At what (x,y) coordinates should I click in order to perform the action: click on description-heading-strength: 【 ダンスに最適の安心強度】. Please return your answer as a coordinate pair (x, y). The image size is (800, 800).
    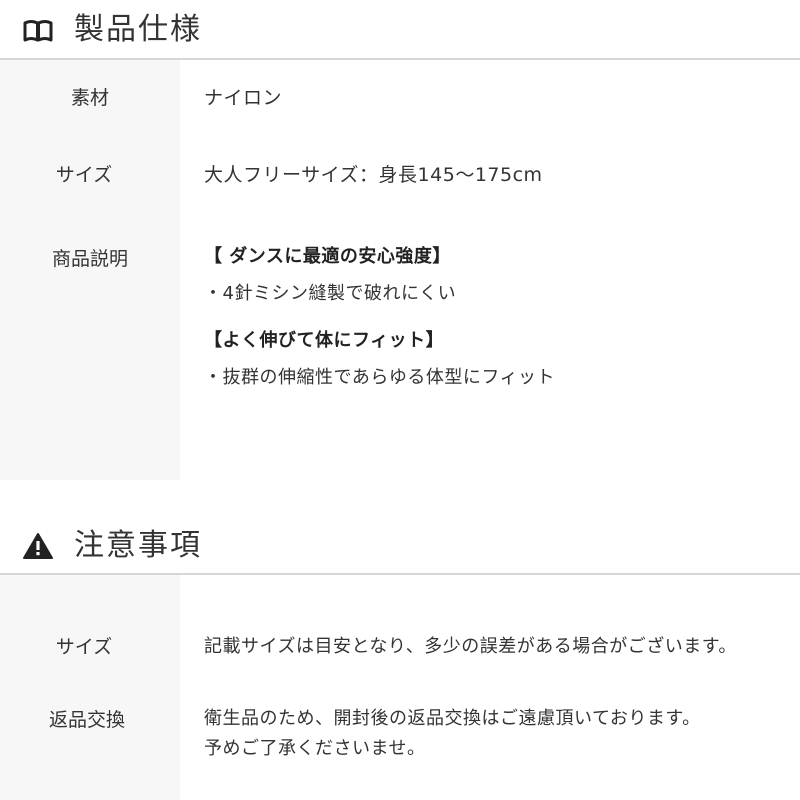
    Looking at the image, I should click on (327, 256).